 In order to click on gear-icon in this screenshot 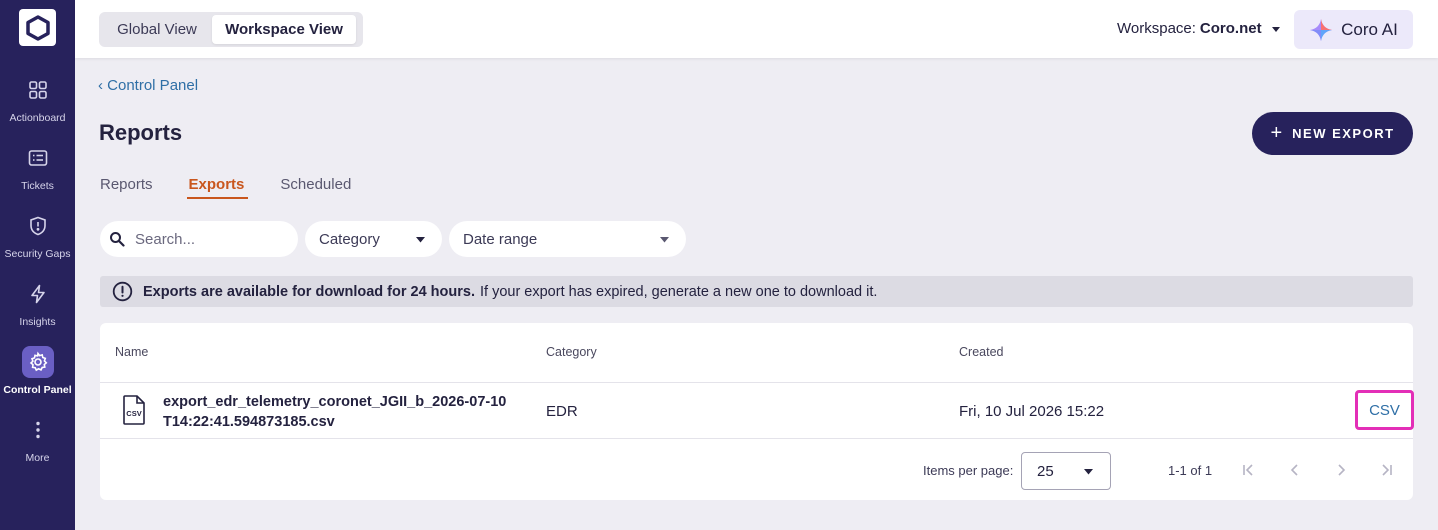, I will do `click(37, 362)`.